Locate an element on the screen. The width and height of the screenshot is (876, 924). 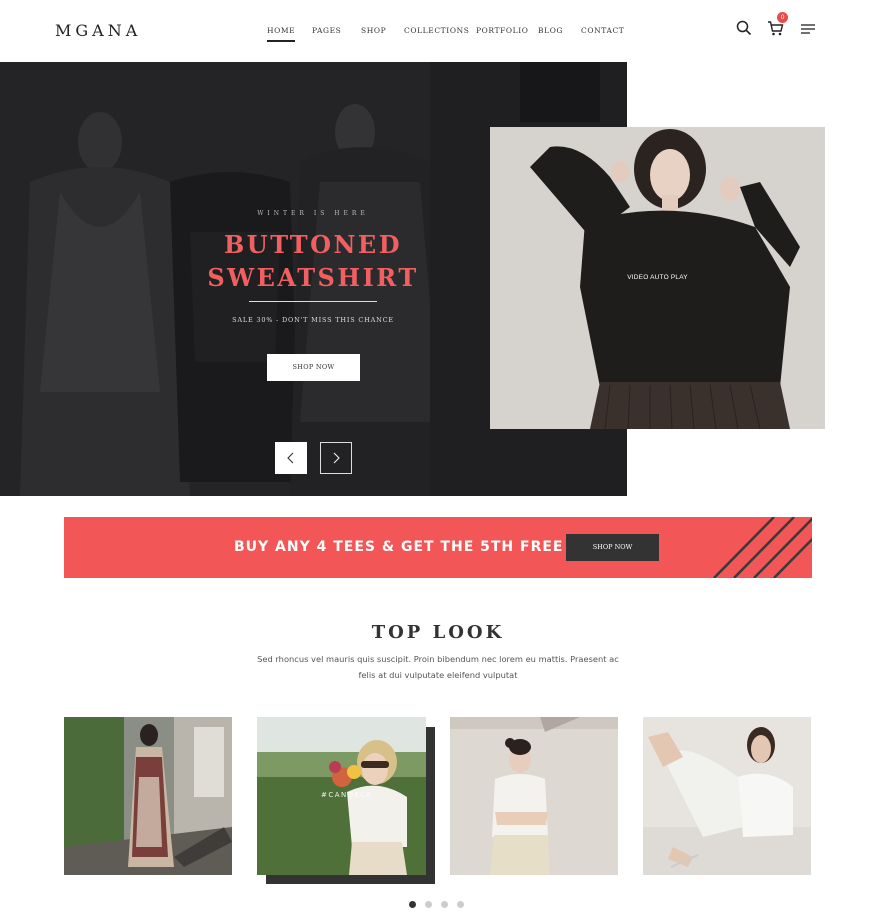
top-look-pagination is located at coordinates (441, 904).